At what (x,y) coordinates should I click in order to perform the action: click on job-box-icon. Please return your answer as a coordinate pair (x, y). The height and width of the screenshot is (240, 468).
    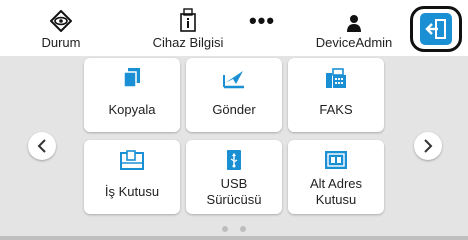
    Looking at the image, I should click on (132, 160).